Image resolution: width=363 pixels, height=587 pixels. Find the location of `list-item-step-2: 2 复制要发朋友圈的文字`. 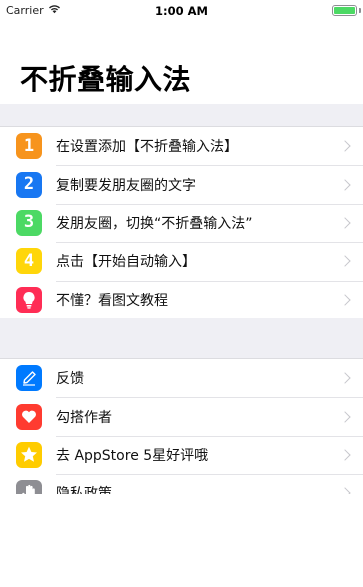

list-item-step-2: 2 复制要发朋友圈的文字 is located at coordinates (181, 184).